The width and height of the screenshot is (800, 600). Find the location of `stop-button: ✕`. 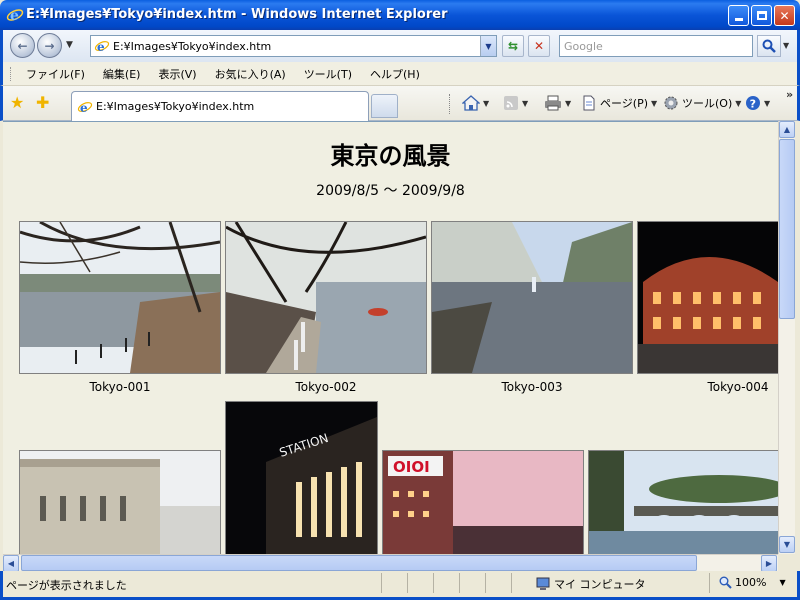

stop-button: ✕ is located at coordinates (539, 46).